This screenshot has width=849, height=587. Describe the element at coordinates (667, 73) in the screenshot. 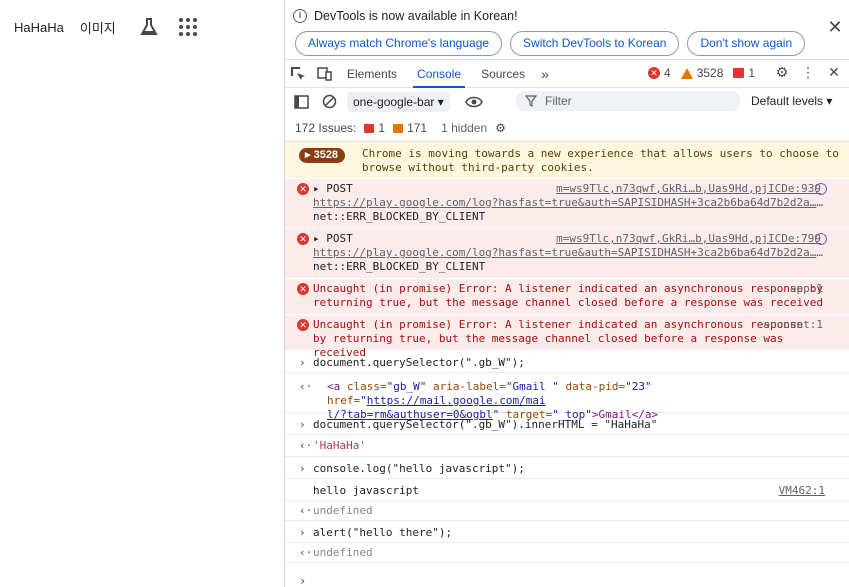

I see `error-count: 4` at that location.